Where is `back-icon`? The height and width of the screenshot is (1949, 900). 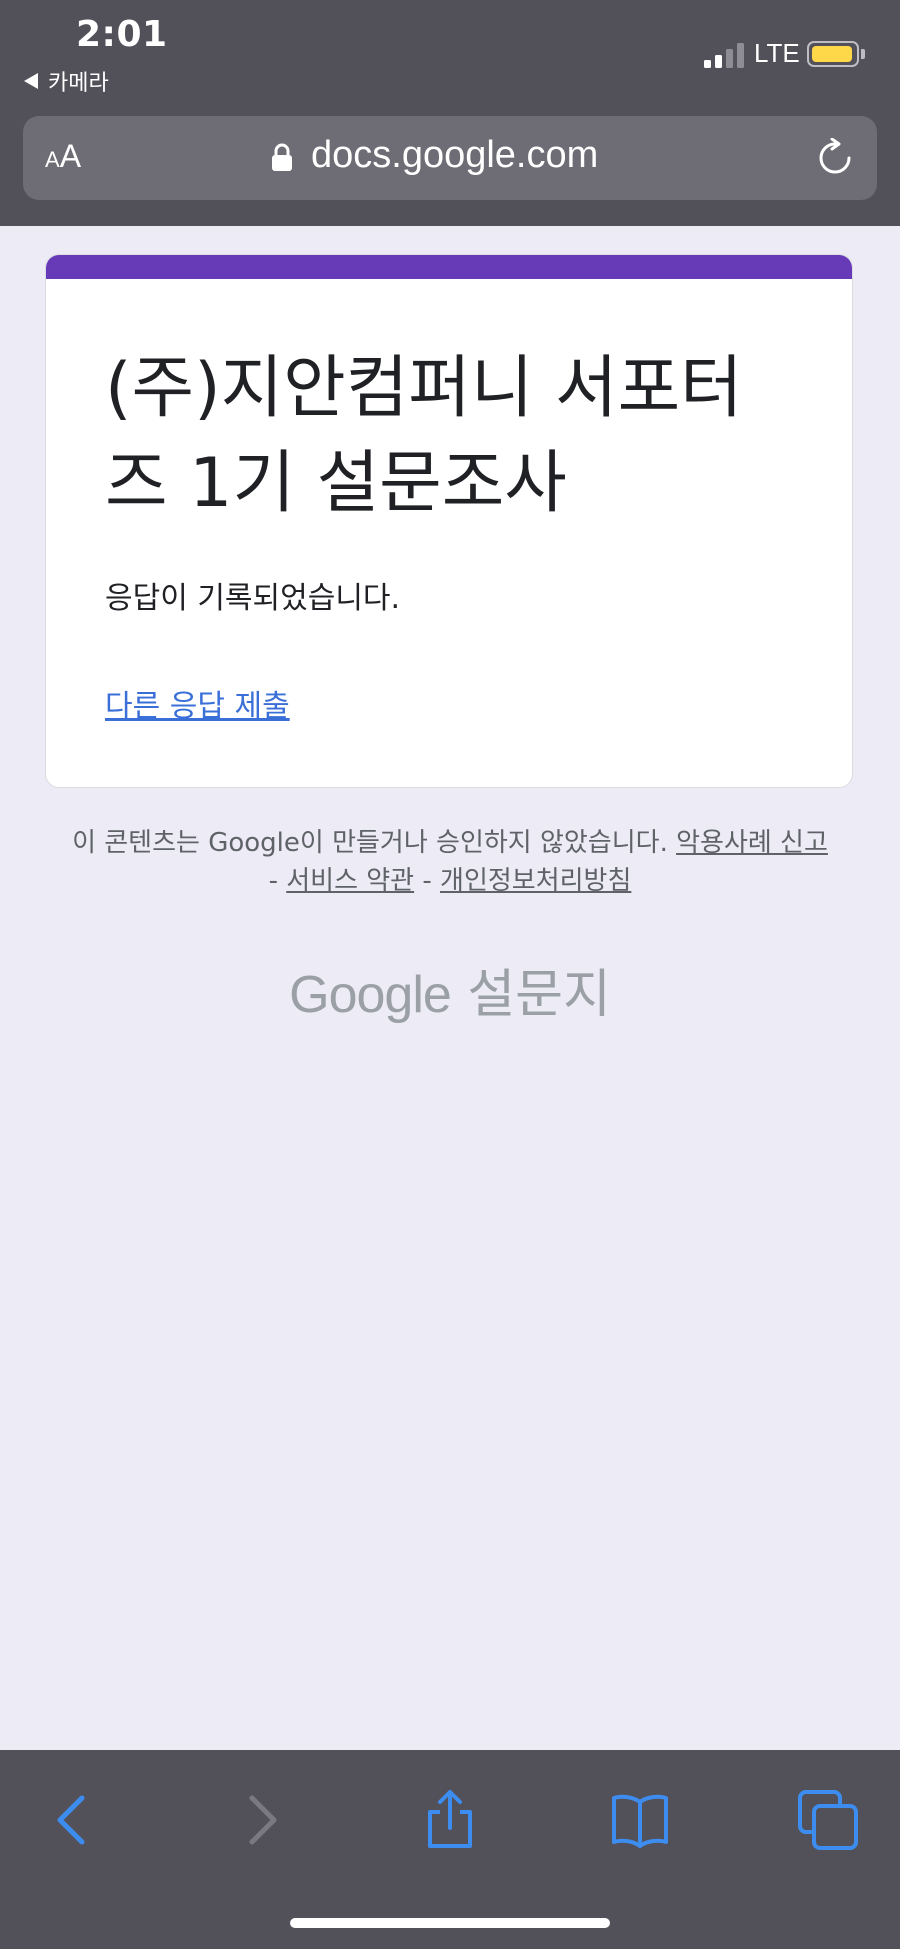 back-icon is located at coordinates (74, 1820).